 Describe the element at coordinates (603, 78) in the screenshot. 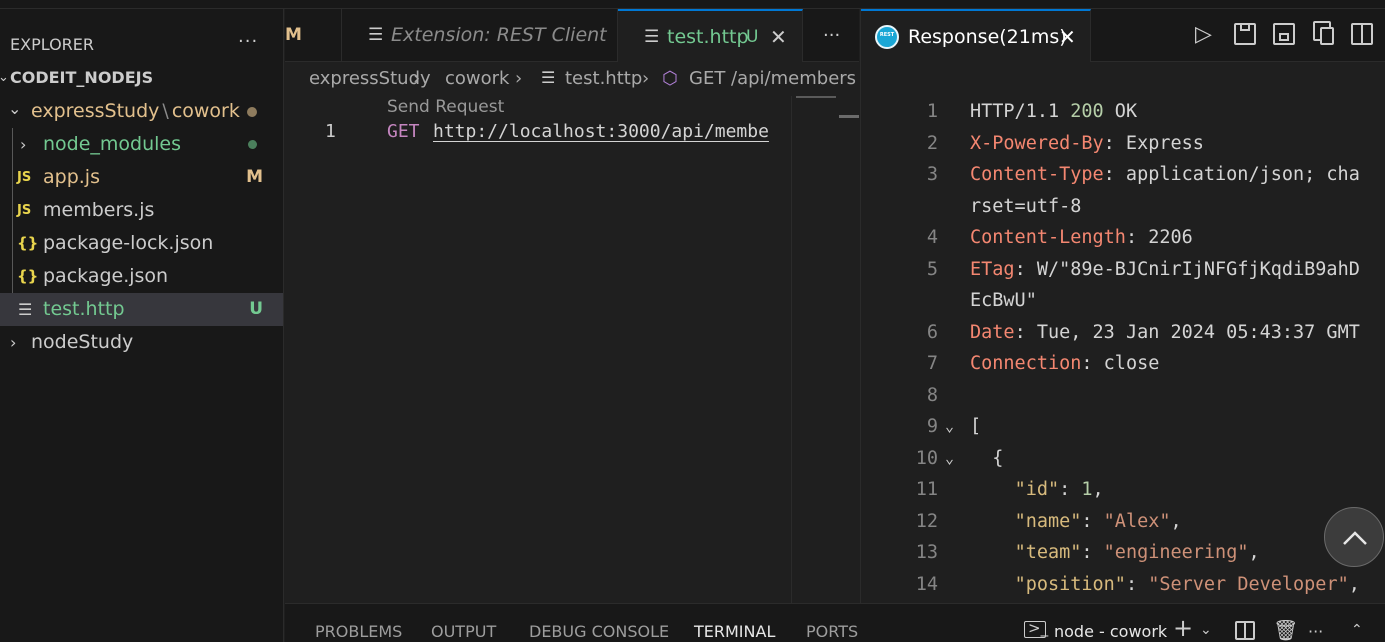

I see `breadcrumb-item: test.http` at that location.